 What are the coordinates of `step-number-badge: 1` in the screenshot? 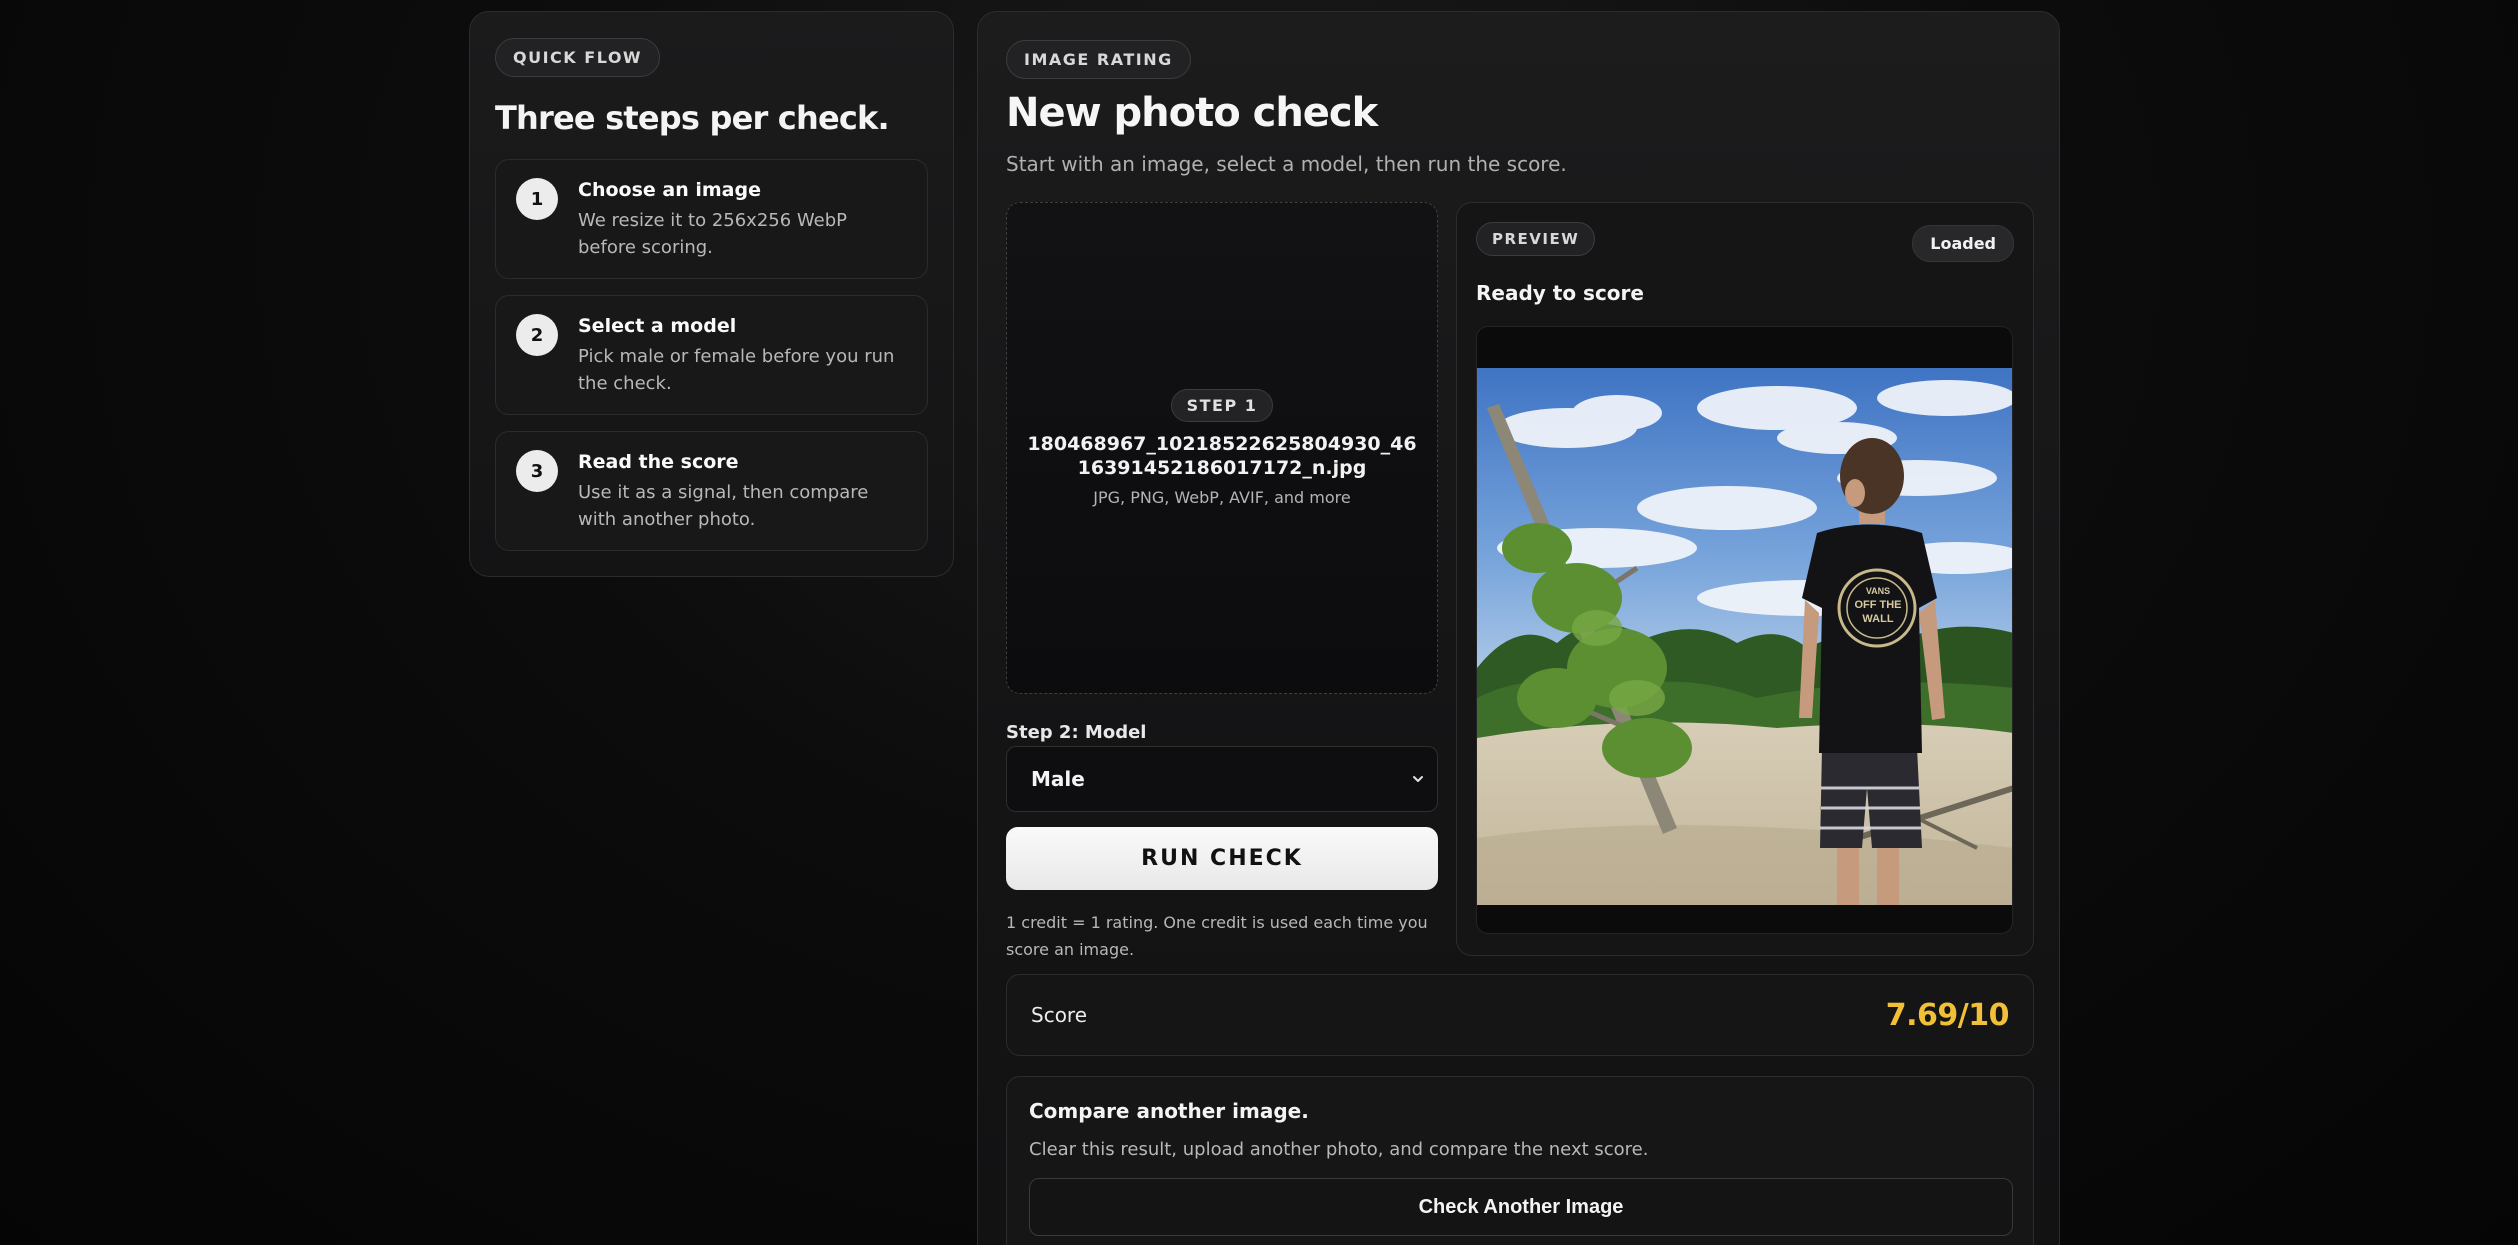 It's located at (537, 199).